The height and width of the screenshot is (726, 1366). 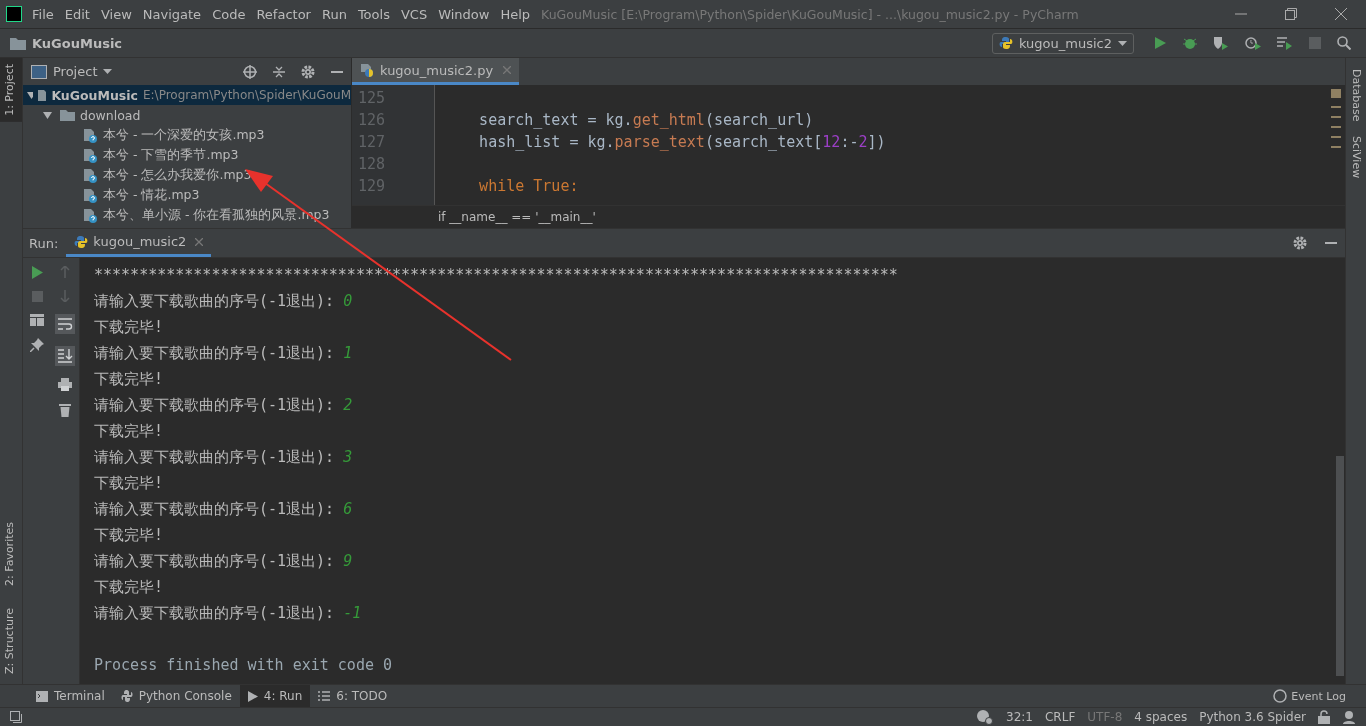 What do you see at coordinates (517, 217) in the screenshot?
I see `breadcrumb: if __name__ == '__main__'` at bounding box center [517, 217].